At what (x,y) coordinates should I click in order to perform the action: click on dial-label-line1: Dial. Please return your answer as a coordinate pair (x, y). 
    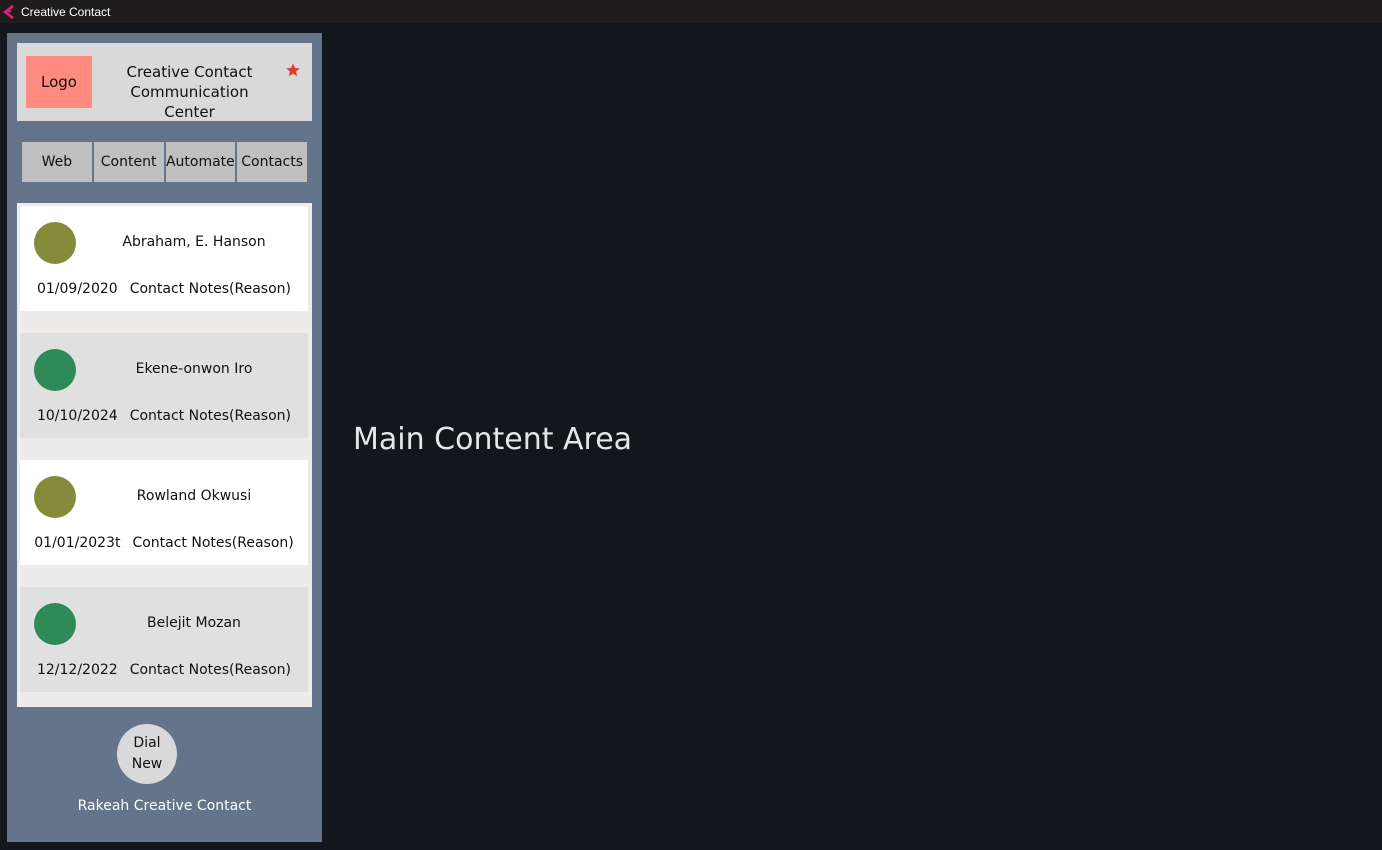
    Looking at the image, I should click on (147, 743).